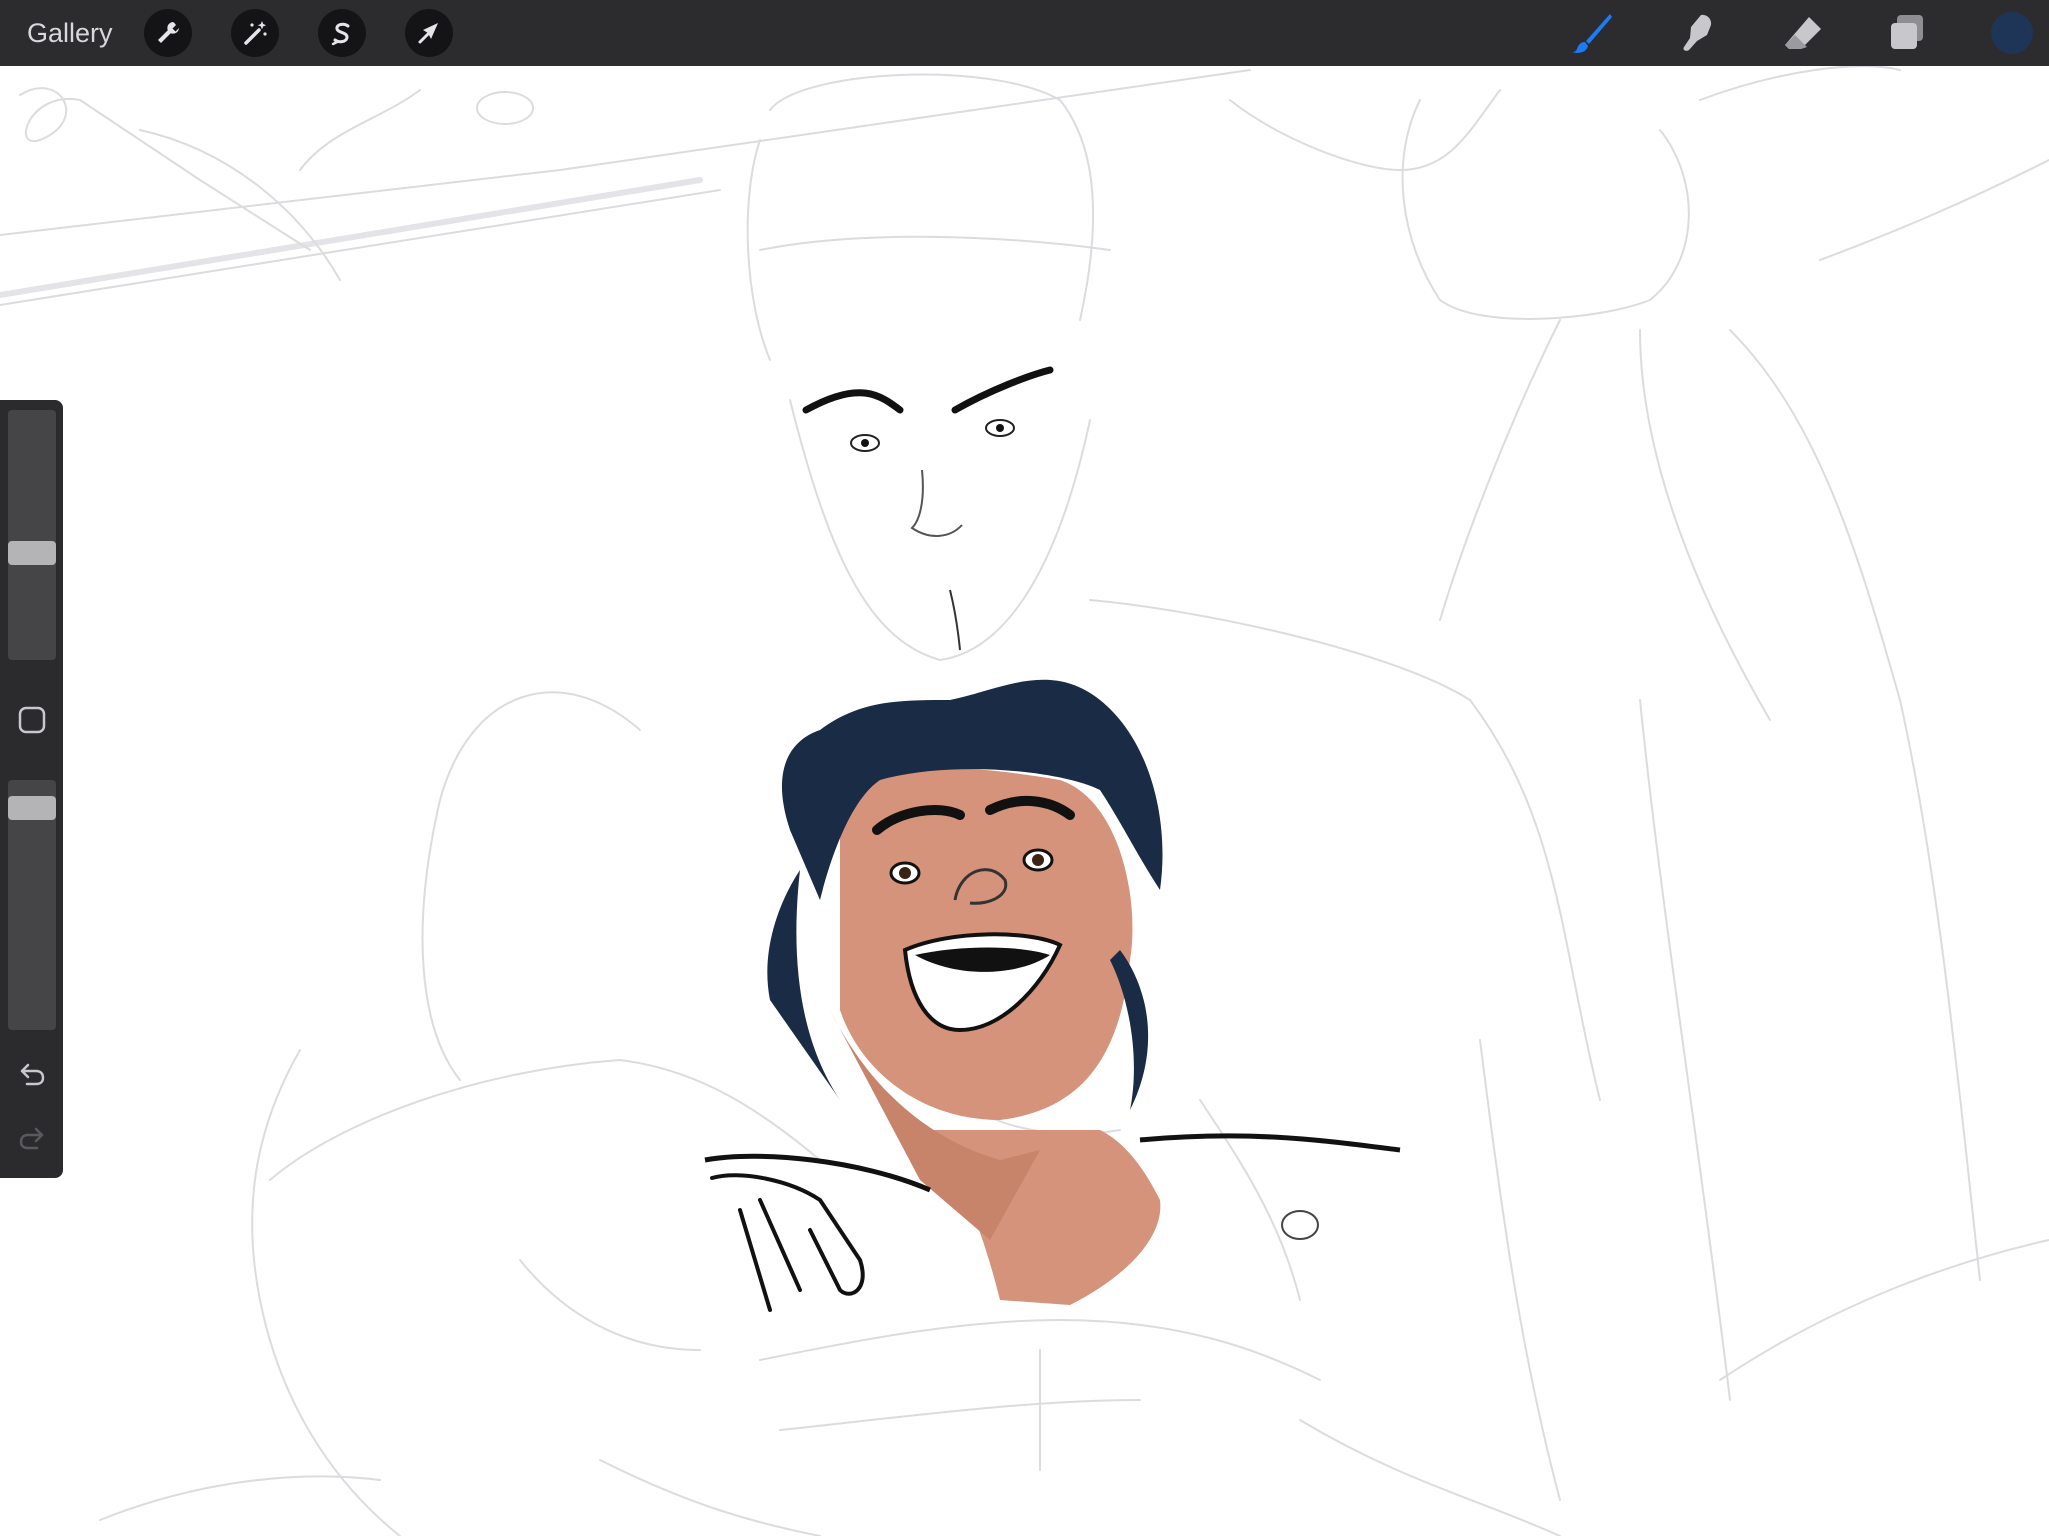 The height and width of the screenshot is (1536, 2049). Describe the element at coordinates (32, 535) in the screenshot. I see `brush-size-slider` at that location.